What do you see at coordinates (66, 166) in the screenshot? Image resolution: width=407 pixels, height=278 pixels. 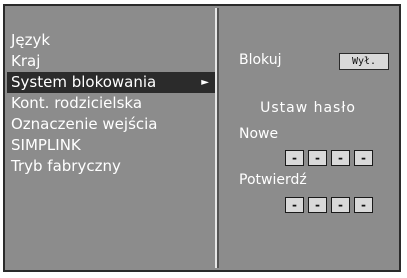 I see `menu-item-label: Tryb fabryczny` at bounding box center [66, 166].